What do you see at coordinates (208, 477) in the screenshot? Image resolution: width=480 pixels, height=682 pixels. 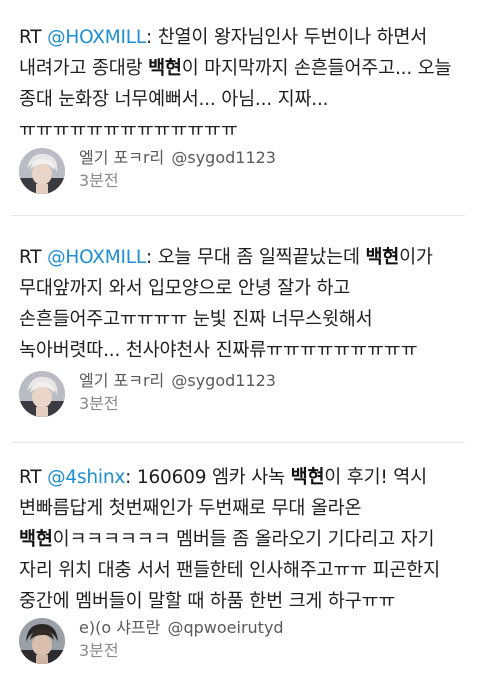 I see `tweet-text-part: : 160609 엠카 사녹` at bounding box center [208, 477].